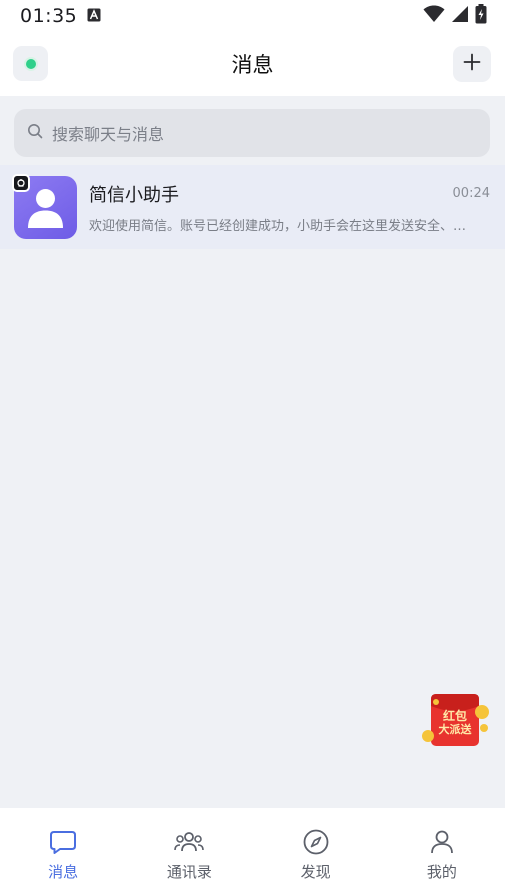  Describe the element at coordinates (94, 16) in the screenshot. I see `app-a-icon` at that location.